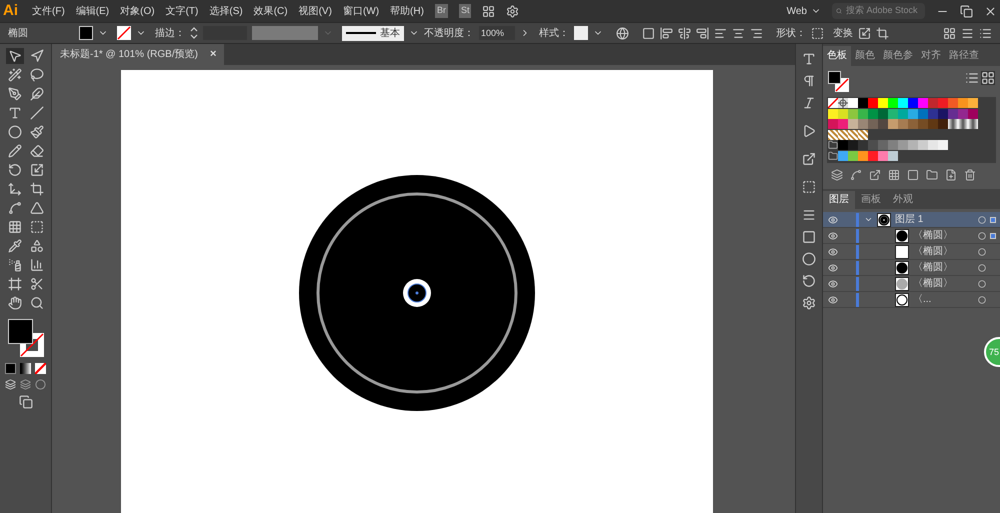 This screenshot has height=513, width=1000. I want to click on panel-tab: 颜色, so click(865, 56).